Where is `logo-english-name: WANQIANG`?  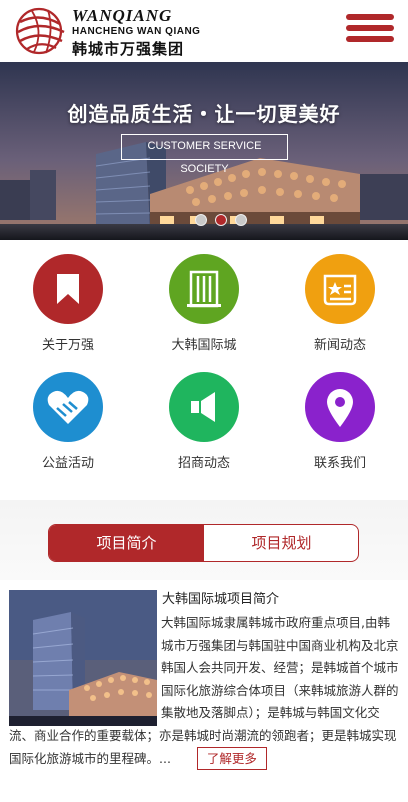
logo-english-name: WANQIANG is located at coordinates (122, 15).